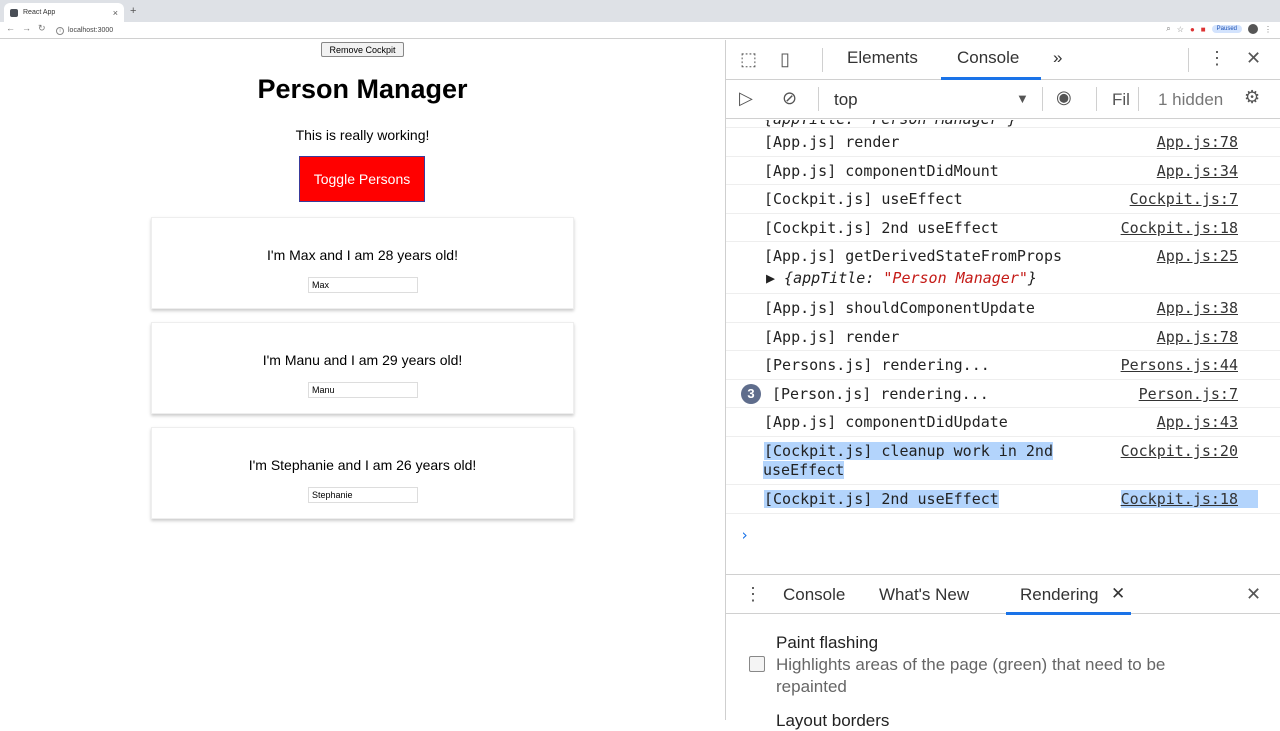 This screenshot has height=731, width=1280. I want to click on log-row: [Cockpit.js] useEffect Cockpit.js:7, so click(1003, 199).